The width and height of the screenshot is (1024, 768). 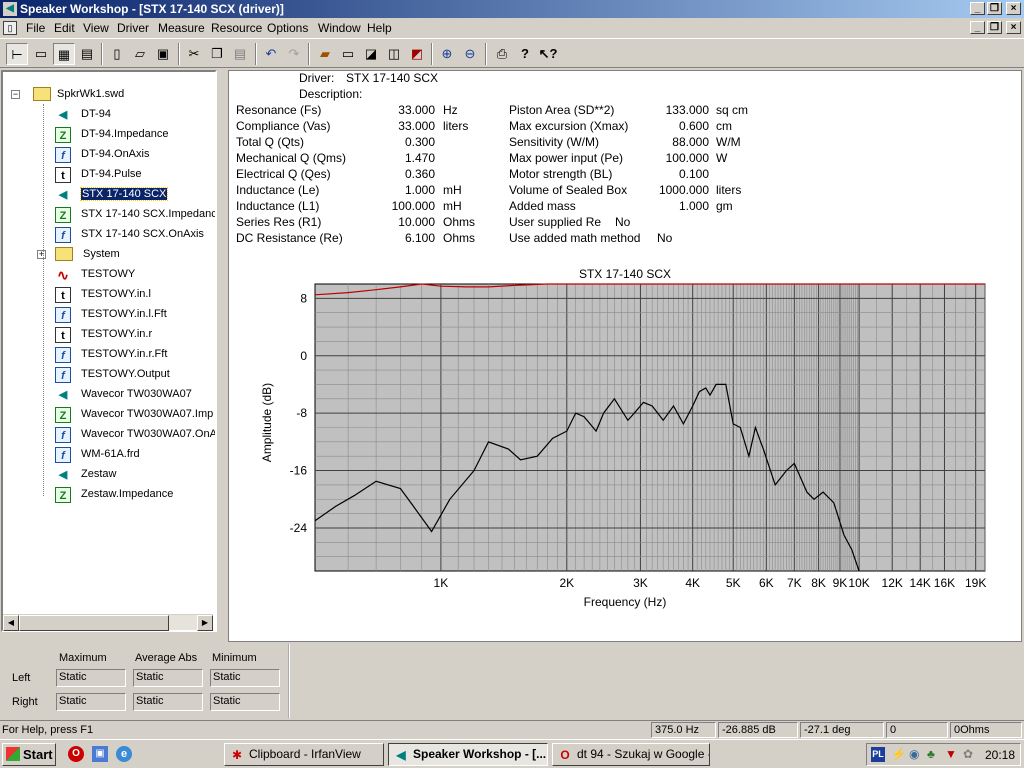 What do you see at coordinates (124, 754) in the screenshot?
I see `internet-explorer-icon: e` at bounding box center [124, 754].